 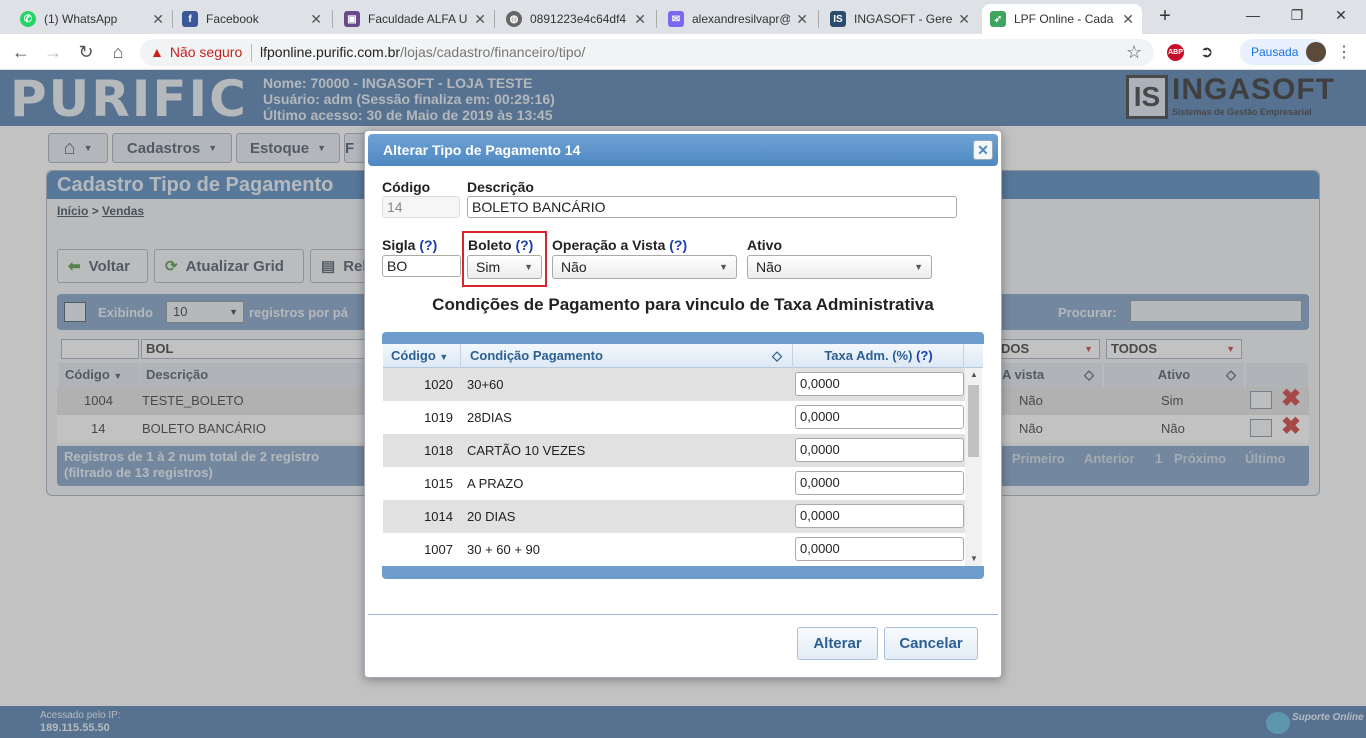 What do you see at coordinates (500, 187) in the screenshot?
I see `descricao-label: Descrição` at bounding box center [500, 187].